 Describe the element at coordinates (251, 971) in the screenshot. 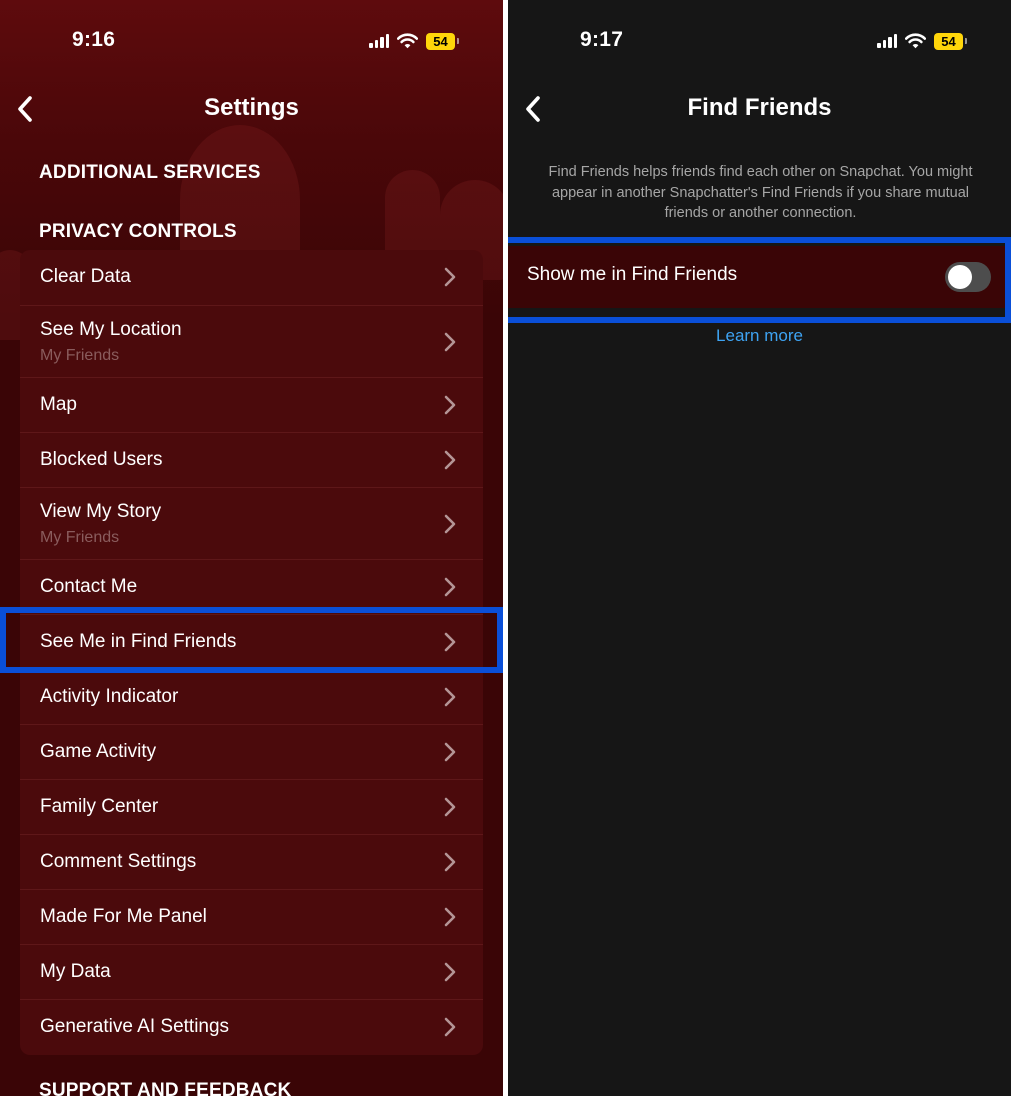

I see `list-item-my-data: My Data` at that location.